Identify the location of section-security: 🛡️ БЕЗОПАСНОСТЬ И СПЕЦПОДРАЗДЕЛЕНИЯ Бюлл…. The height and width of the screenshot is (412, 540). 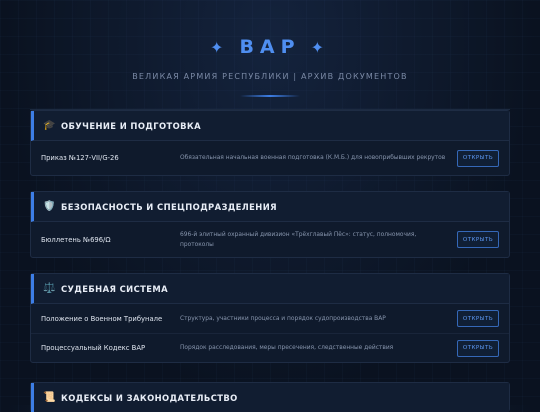
(270, 224).